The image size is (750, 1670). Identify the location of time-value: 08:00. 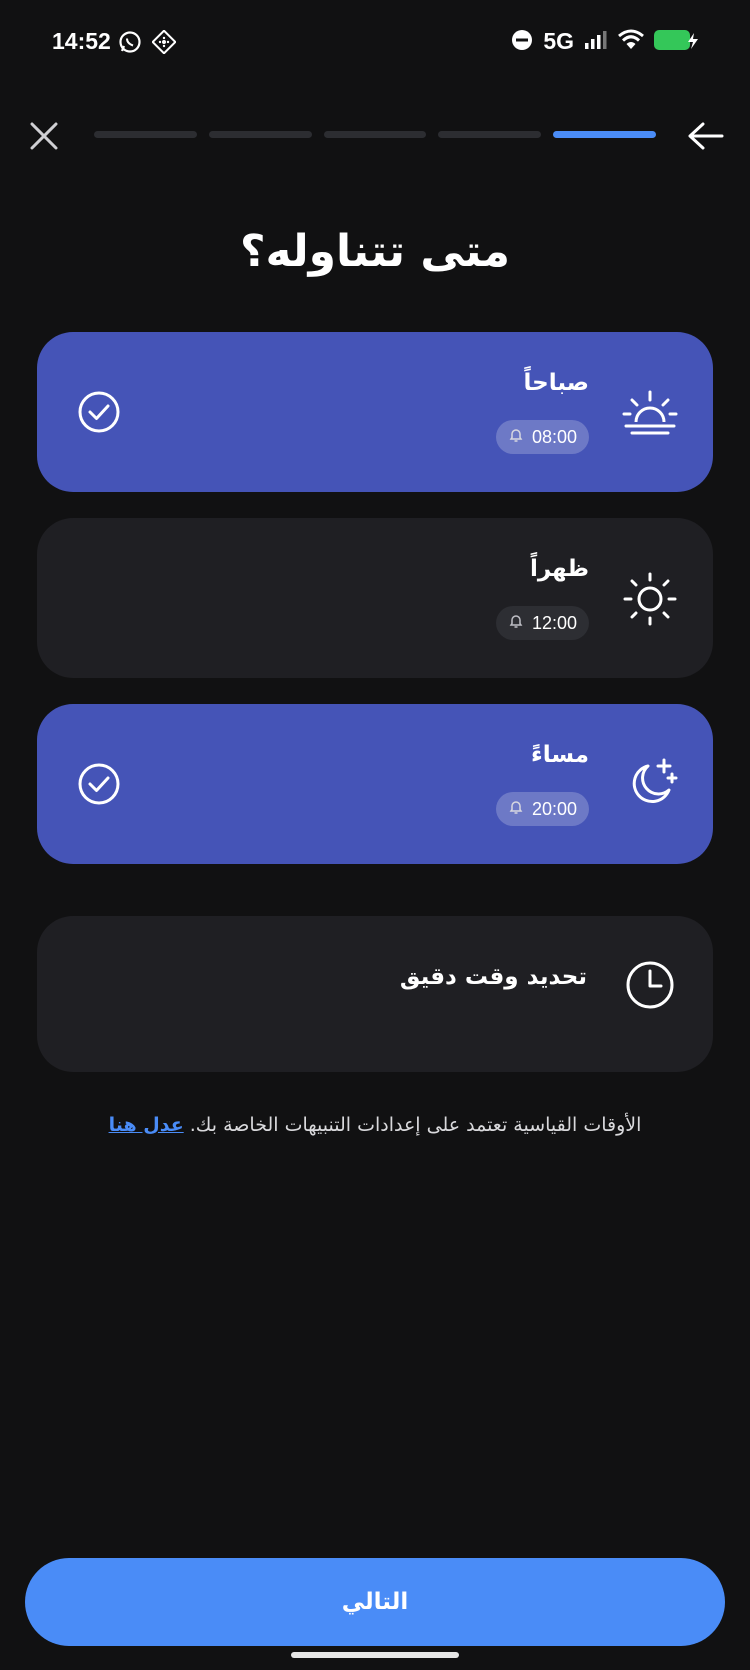
(554, 436).